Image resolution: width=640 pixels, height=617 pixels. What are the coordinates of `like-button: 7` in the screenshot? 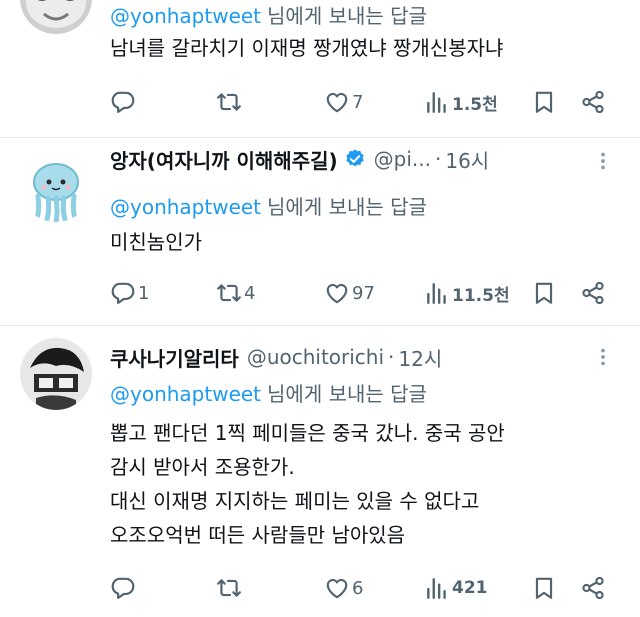 It's located at (343, 102).